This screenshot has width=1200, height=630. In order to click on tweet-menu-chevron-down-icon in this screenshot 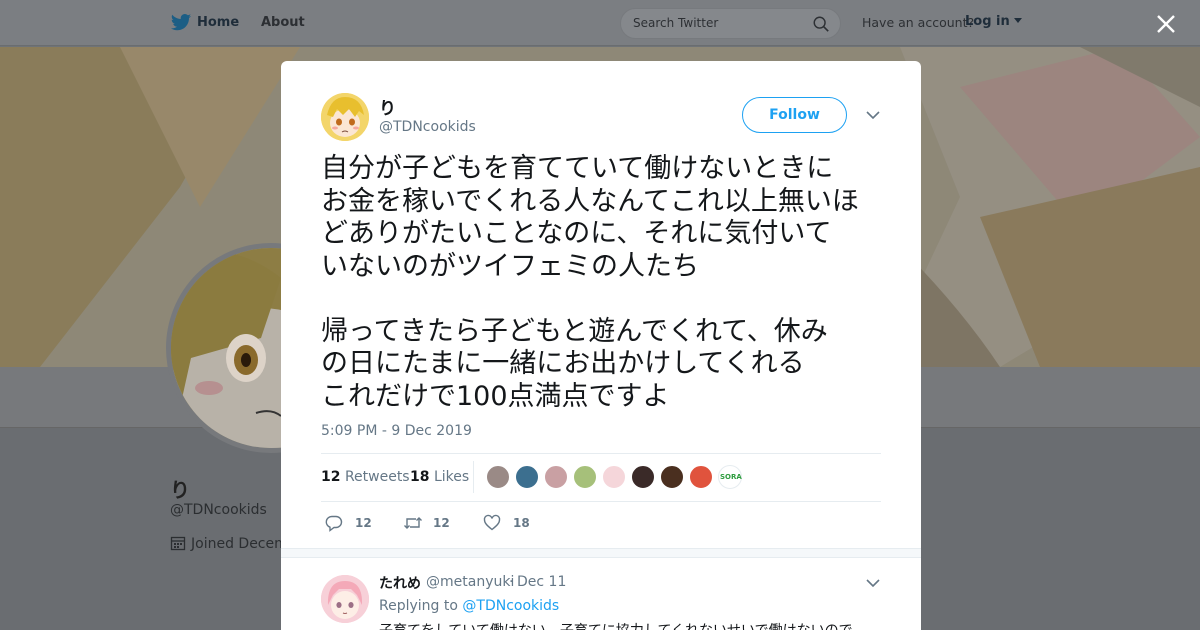, I will do `click(873, 115)`.